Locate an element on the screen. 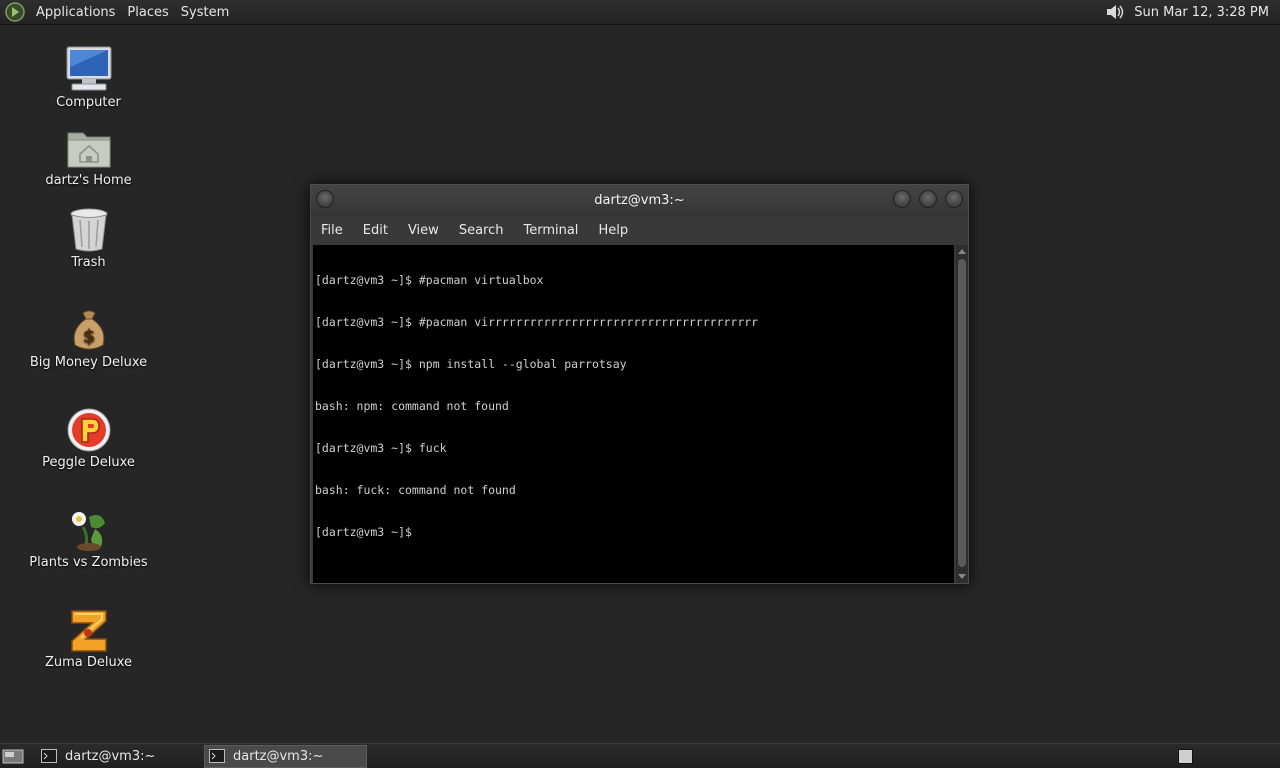  terminal-scrollbar is located at coordinates (962, 414).